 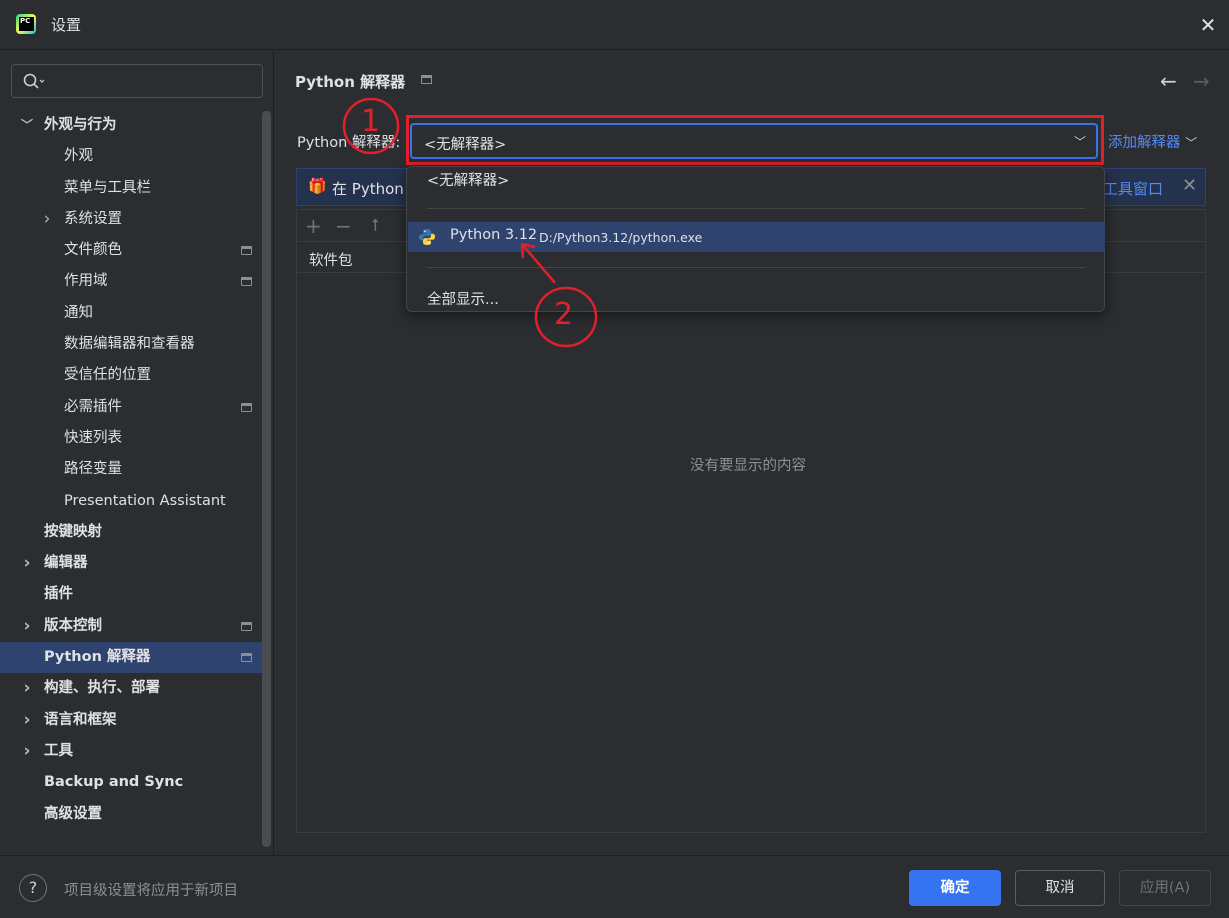 I want to click on sidebar-item: Presentation Assistant, so click(x=131, y=501).